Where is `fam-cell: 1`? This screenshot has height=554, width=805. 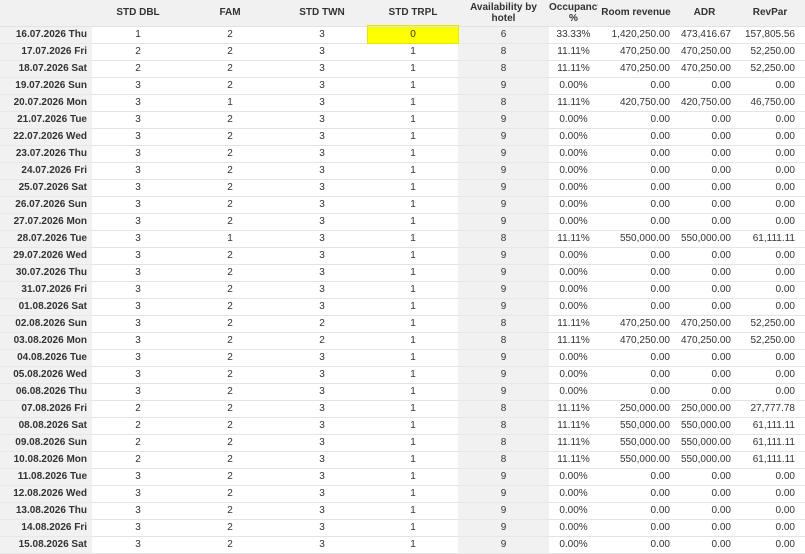
fam-cell: 1 is located at coordinates (230, 103).